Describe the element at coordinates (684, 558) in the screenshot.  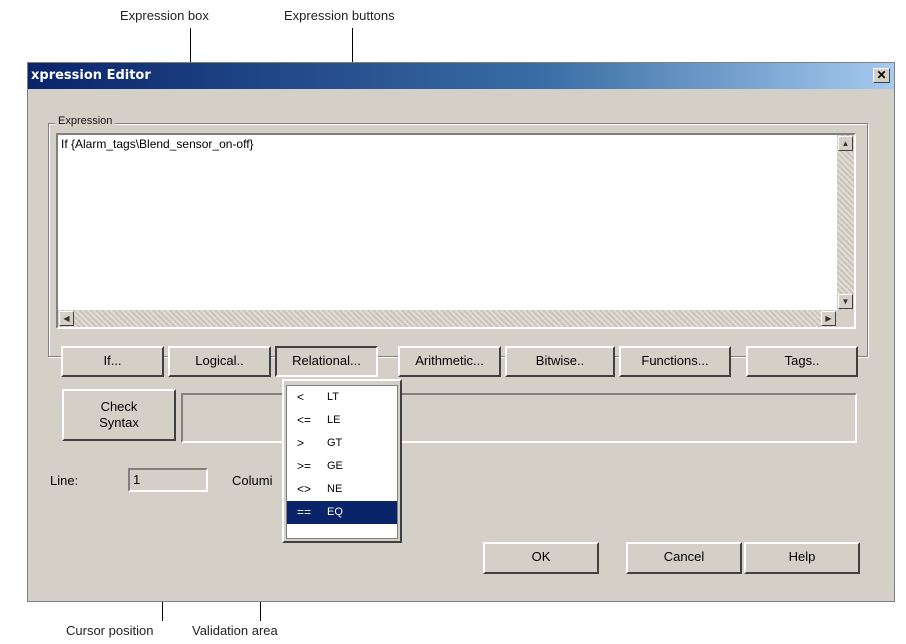
I see `cancel-button: Cancel` at that location.